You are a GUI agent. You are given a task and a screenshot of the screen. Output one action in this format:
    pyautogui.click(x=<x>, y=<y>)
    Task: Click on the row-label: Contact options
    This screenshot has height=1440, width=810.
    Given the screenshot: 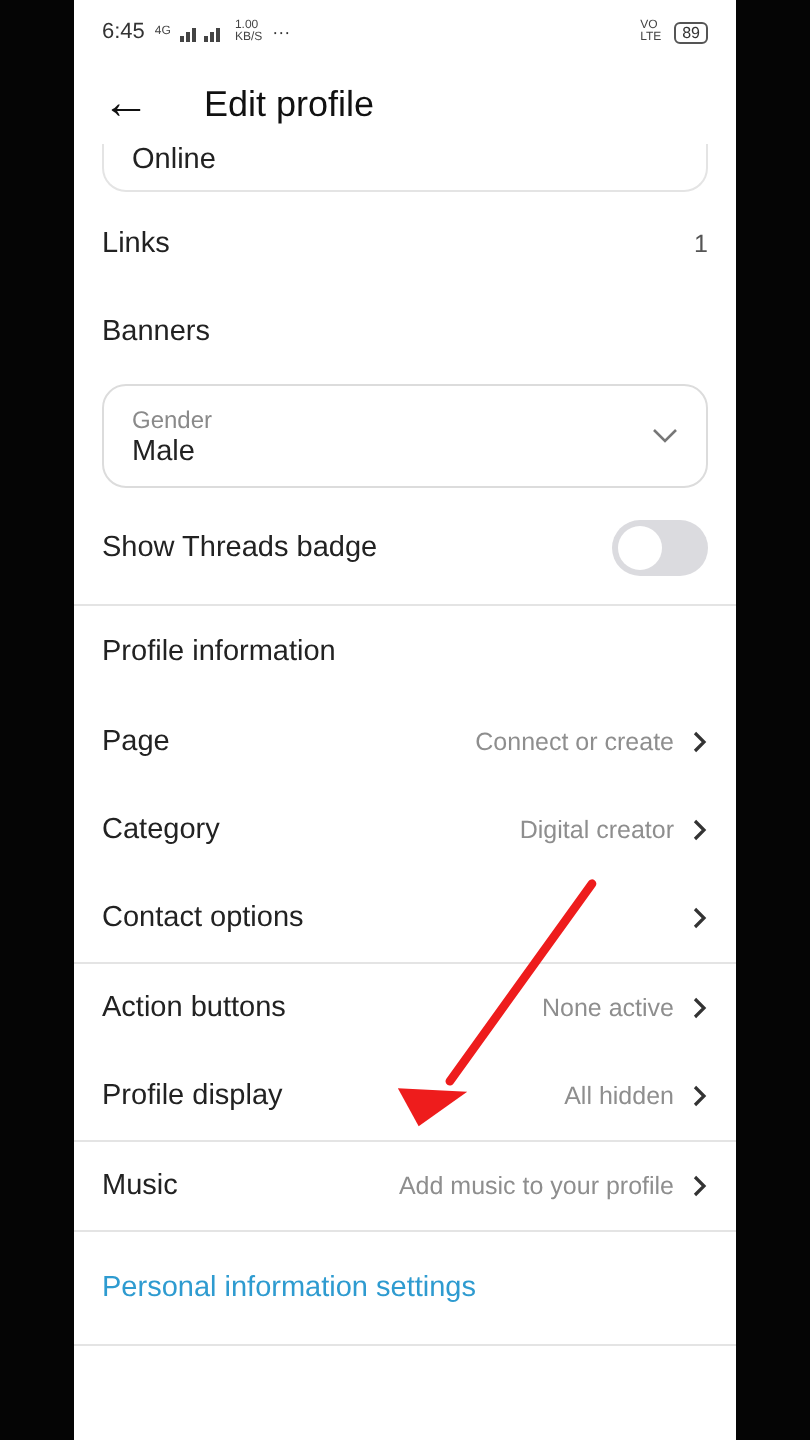 What is the action you would take?
    pyautogui.click(x=203, y=918)
    